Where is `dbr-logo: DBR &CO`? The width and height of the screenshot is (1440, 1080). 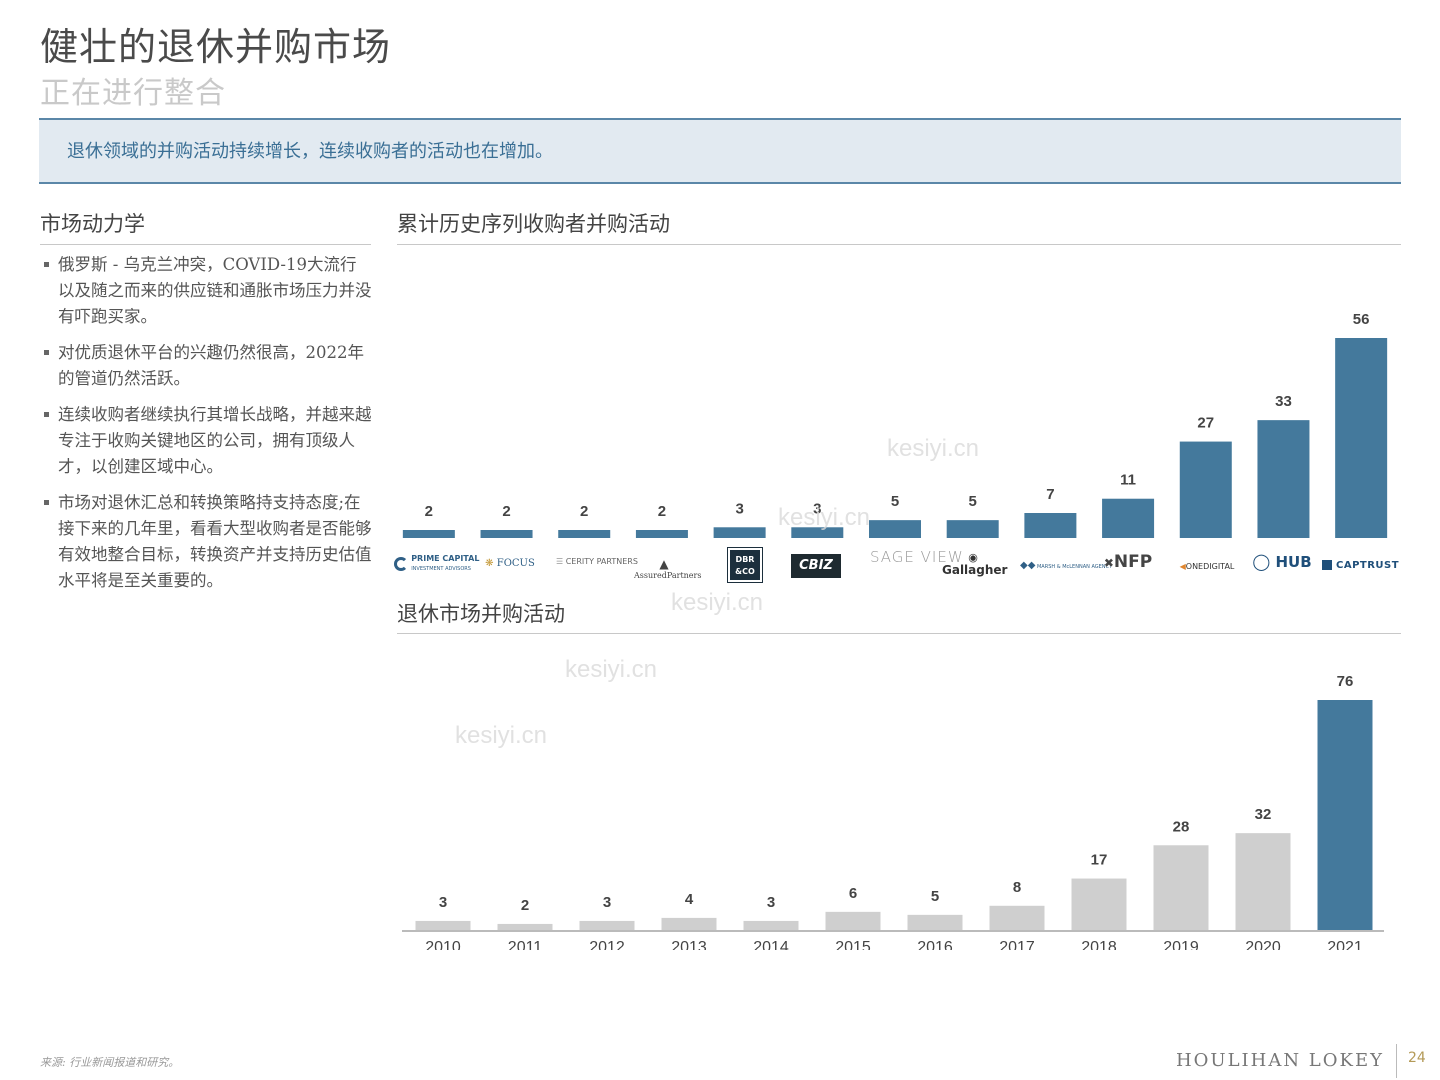
dbr-logo: DBR &CO is located at coordinates (745, 565).